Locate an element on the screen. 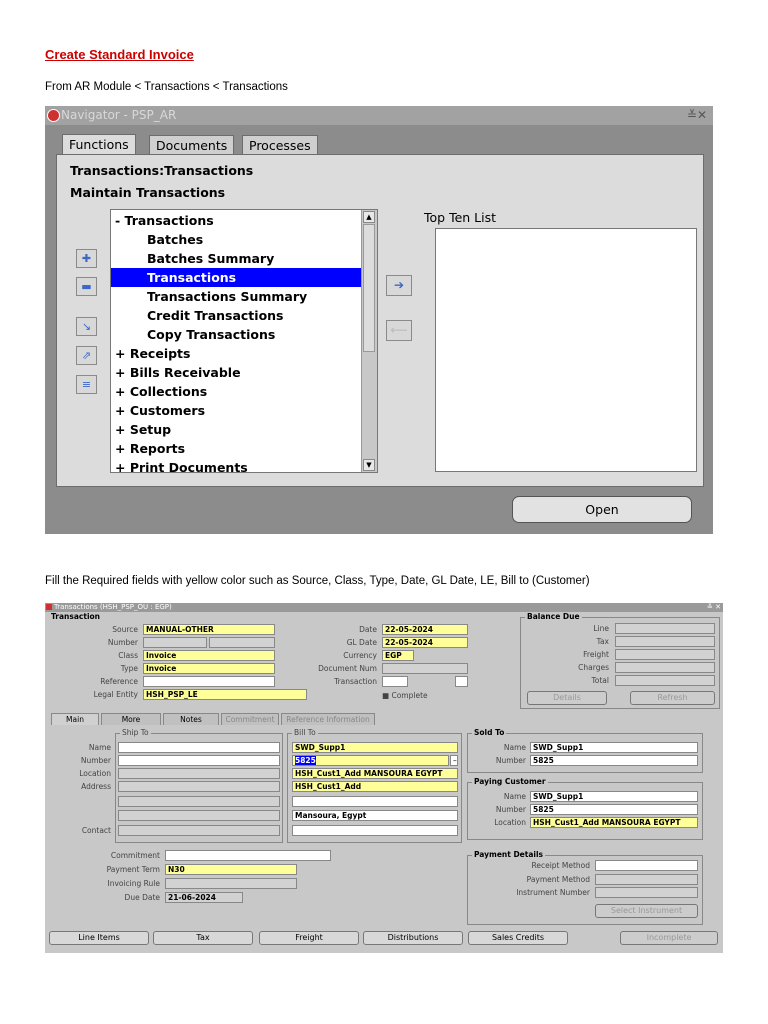  list-item: Batches is located at coordinates (239, 239).